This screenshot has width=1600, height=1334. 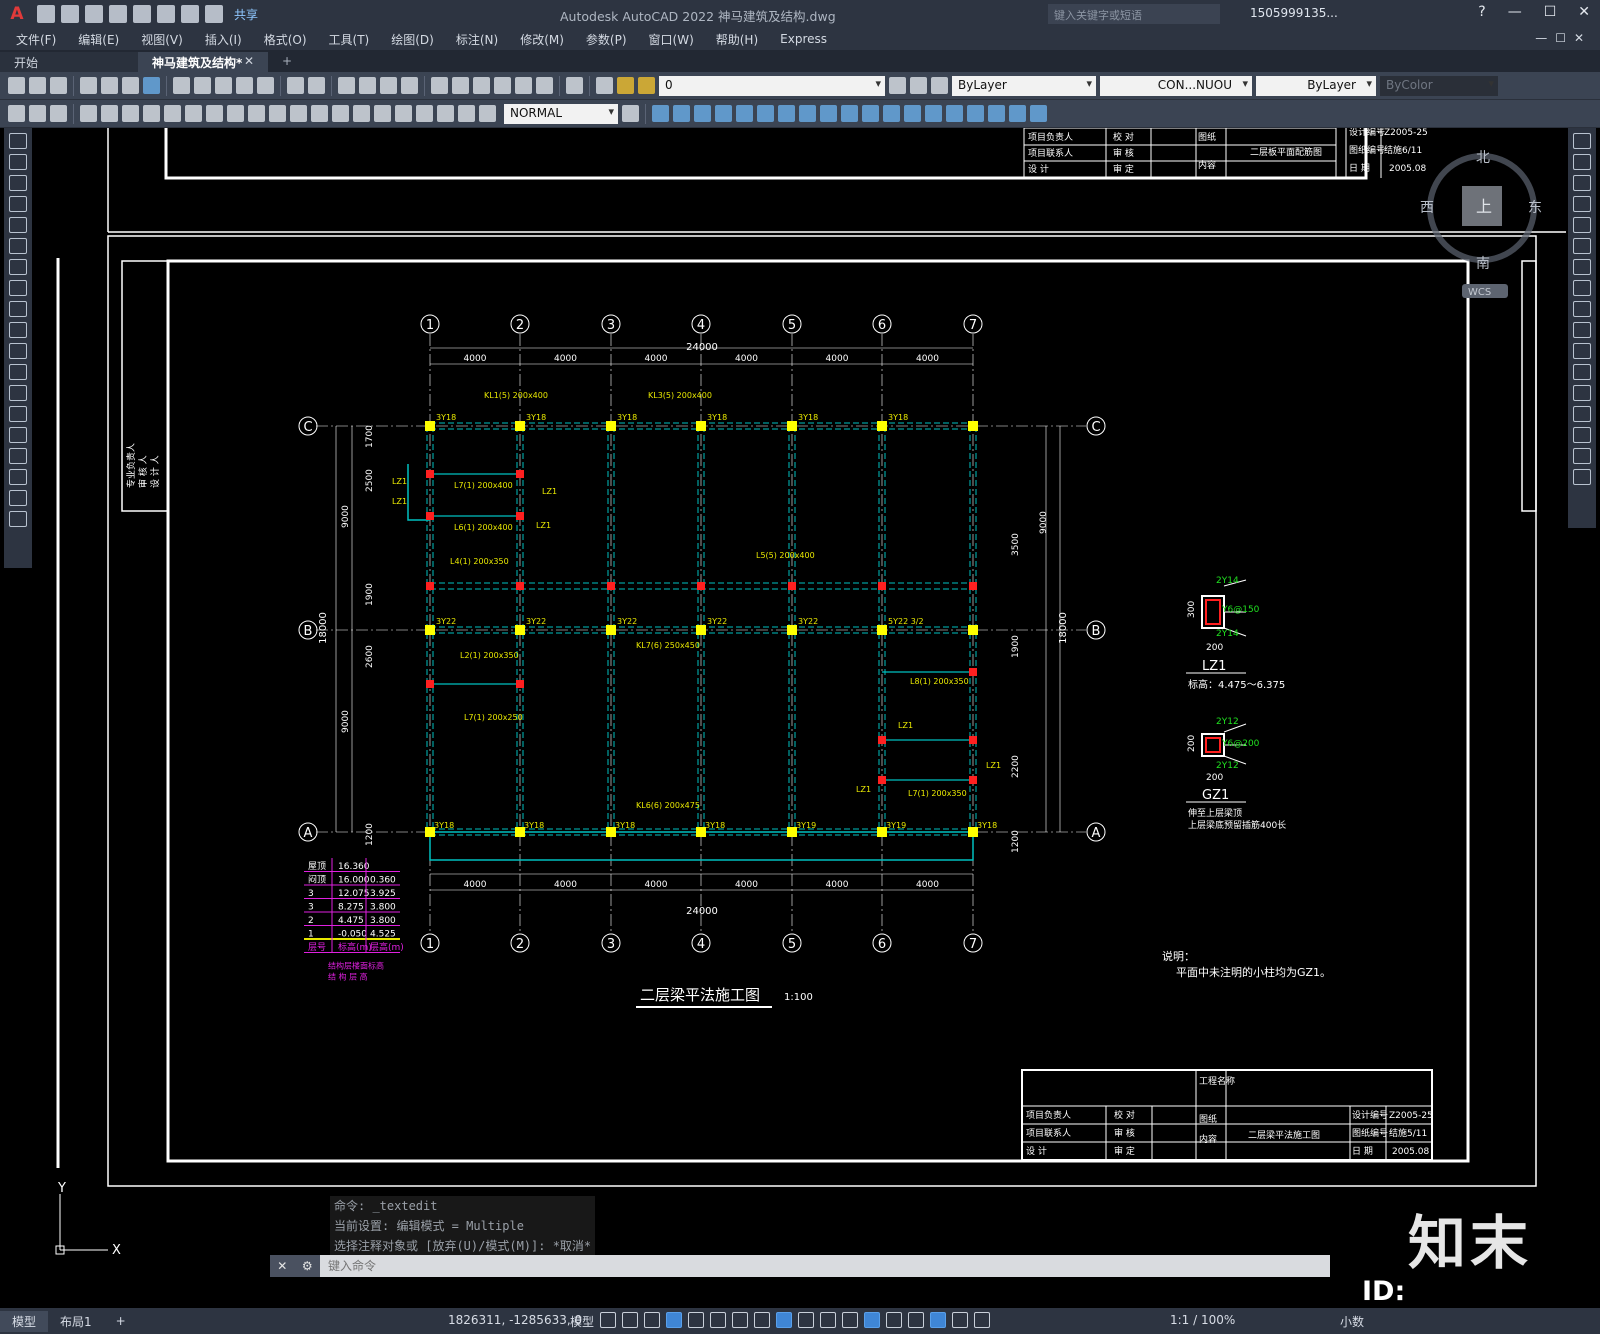 What do you see at coordinates (17, 14) in the screenshot?
I see `autocad-logo-icon: A` at bounding box center [17, 14].